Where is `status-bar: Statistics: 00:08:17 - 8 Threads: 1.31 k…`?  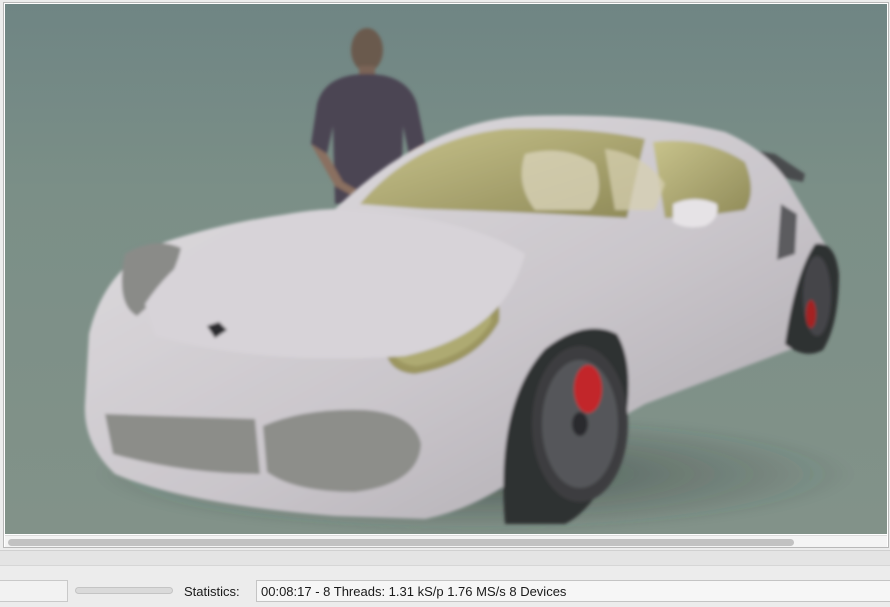 status-bar: Statistics: 00:08:17 - 8 Threads: 1.31 k… is located at coordinates (445, 591).